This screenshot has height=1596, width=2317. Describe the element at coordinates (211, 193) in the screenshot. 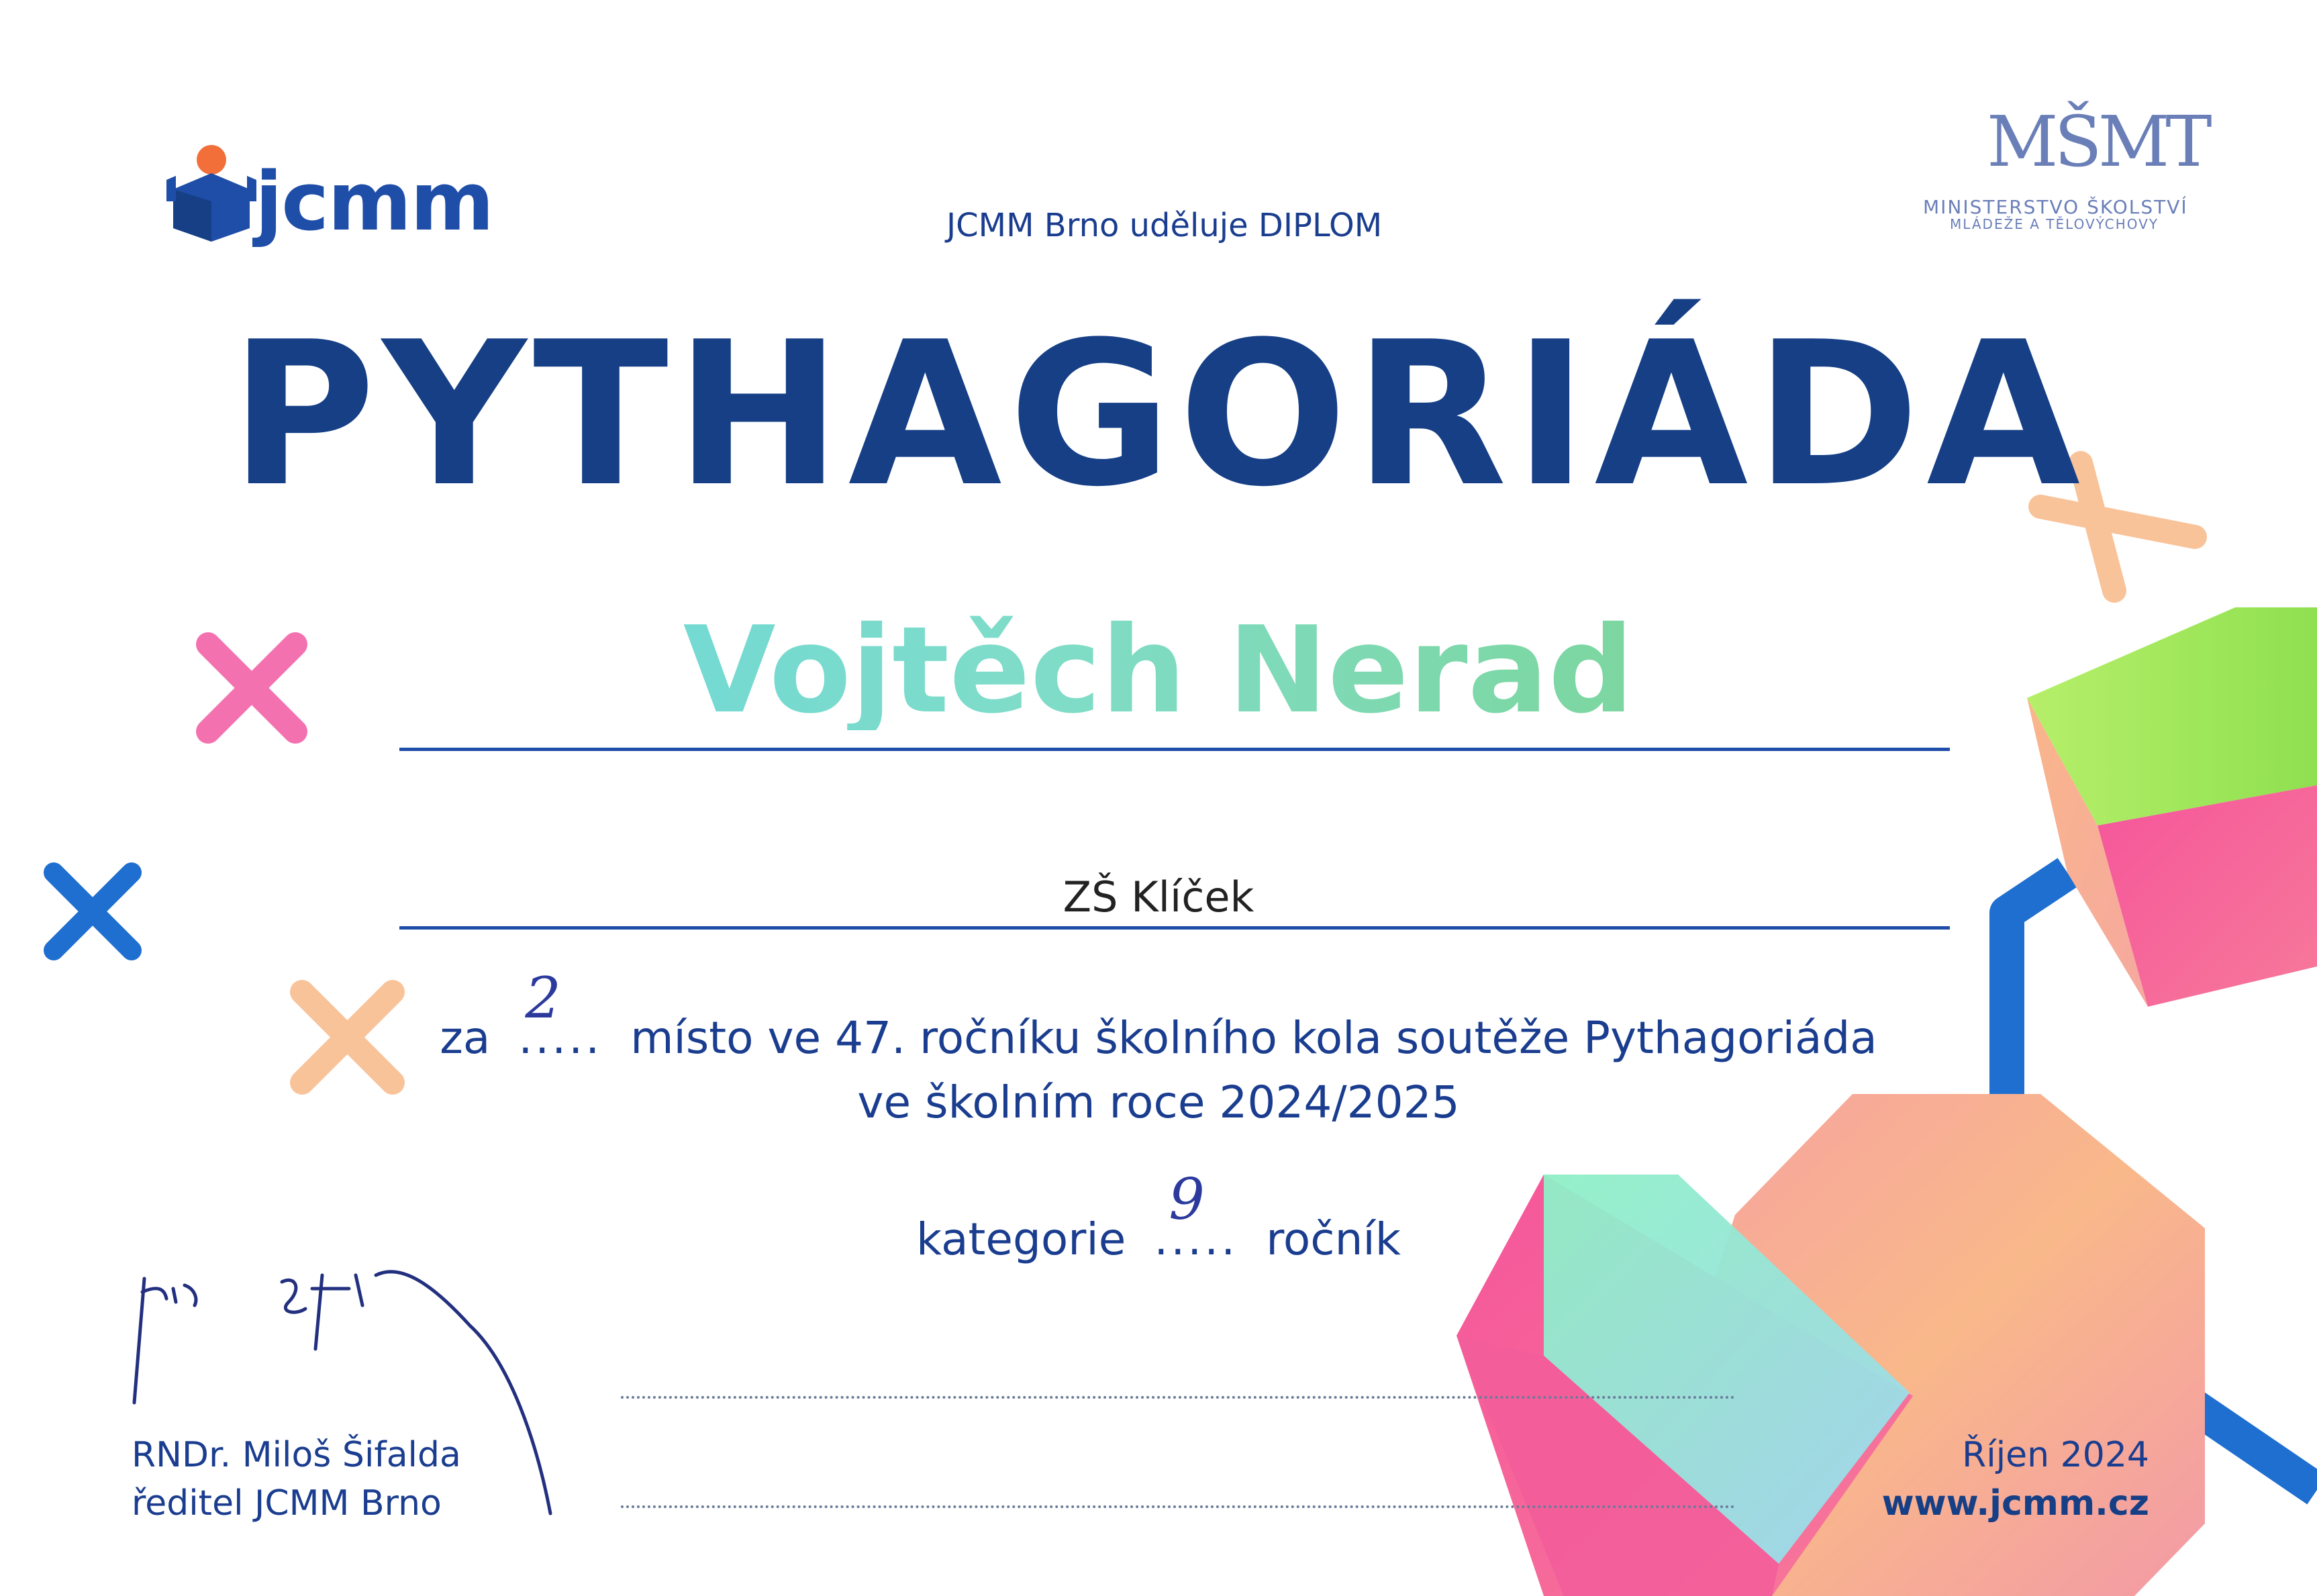

I see `jcmm-logo-icon` at that location.